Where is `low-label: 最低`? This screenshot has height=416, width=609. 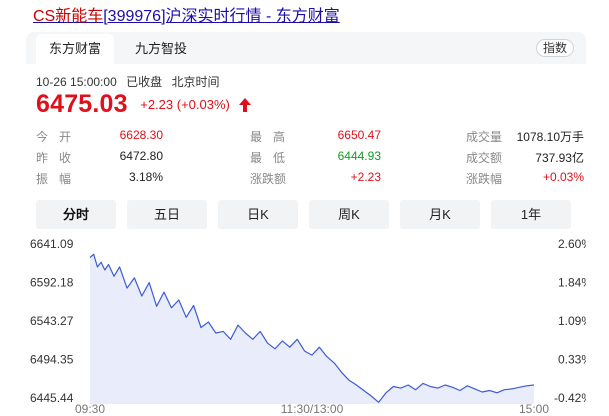
low-label: 最低 is located at coordinates (273, 158).